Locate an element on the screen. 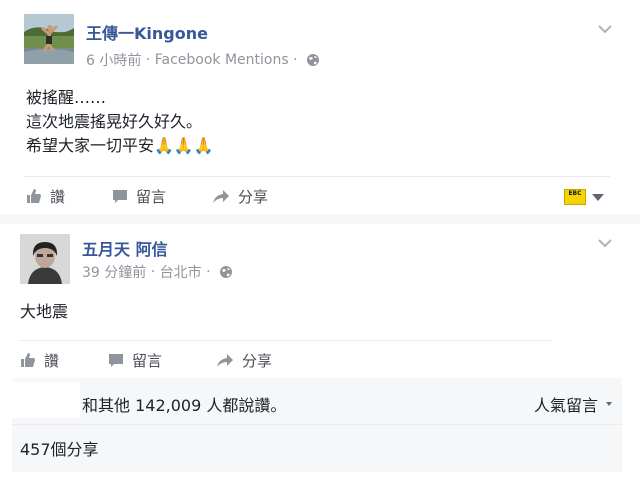  post-meta: 6 小時前 · Facebook Mentions · is located at coordinates (203, 60).